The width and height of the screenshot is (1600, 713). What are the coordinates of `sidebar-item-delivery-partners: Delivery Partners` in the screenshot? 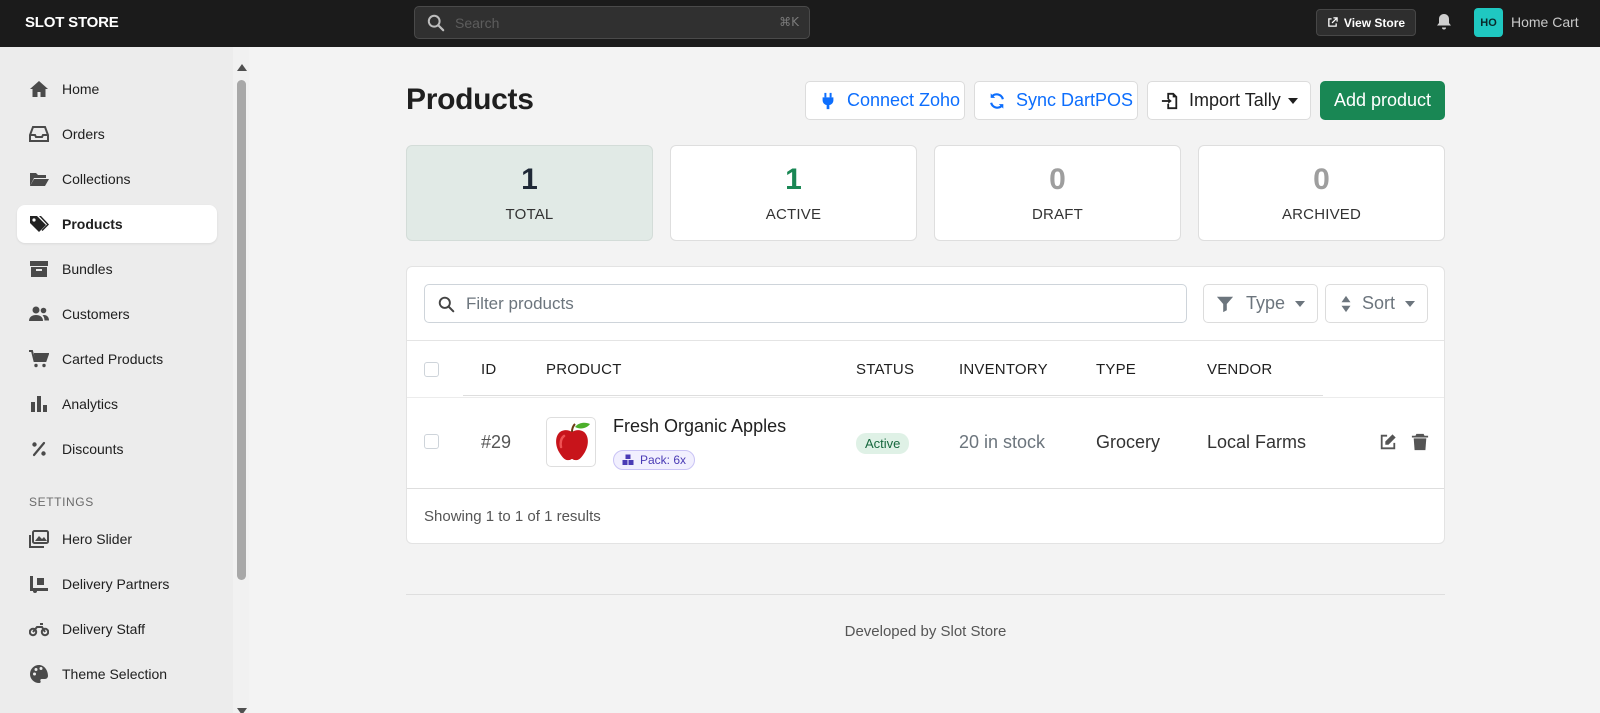 It's located at (117, 584).